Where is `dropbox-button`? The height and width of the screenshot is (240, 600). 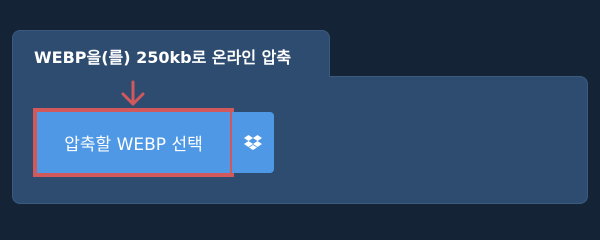
dropbox-button is located at coordinates (253, 142).